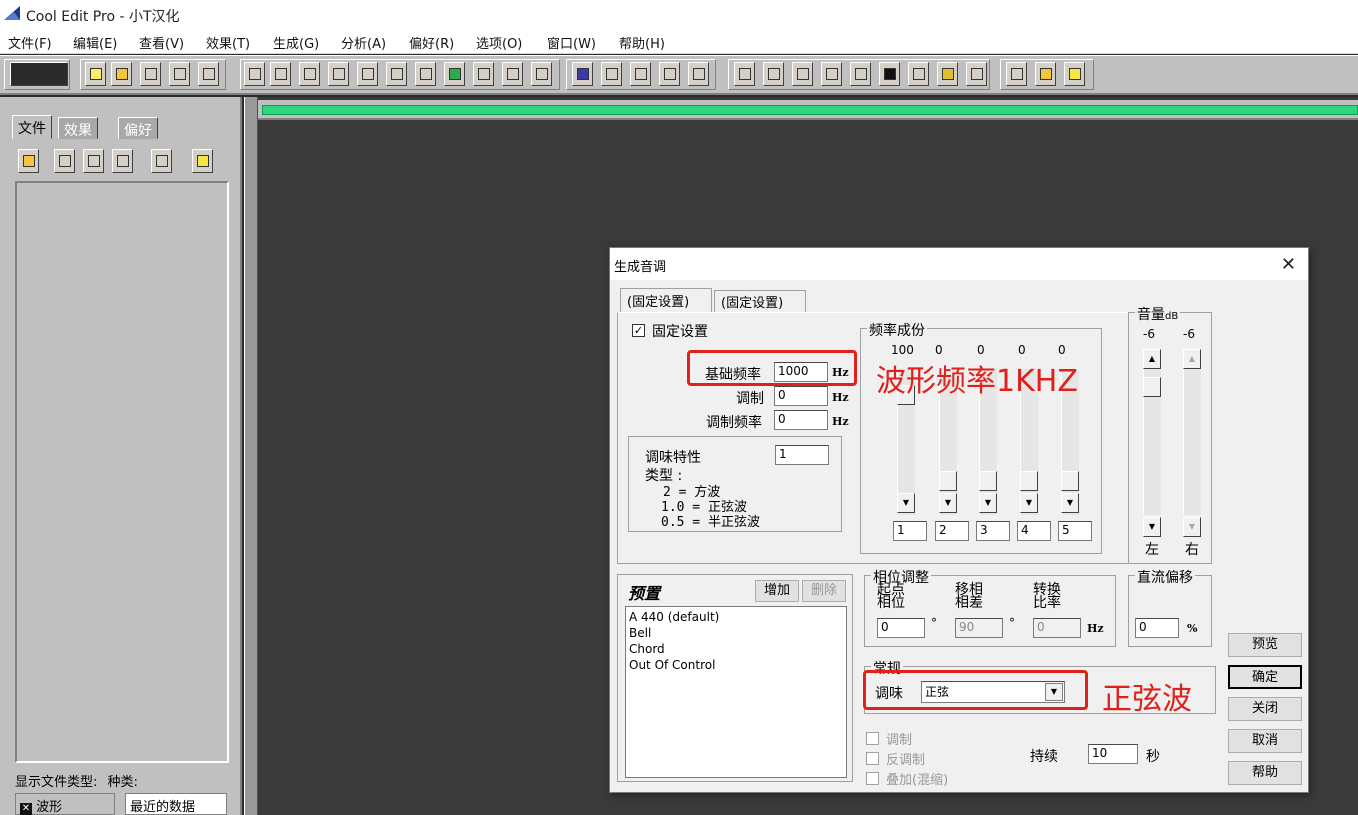 The width and height of the screenshot is (1358, 815). What do you see at coordinates (801, 420) in the screenshot?
I see `mod-freq-input: 0` at bounding box center [801, 420].